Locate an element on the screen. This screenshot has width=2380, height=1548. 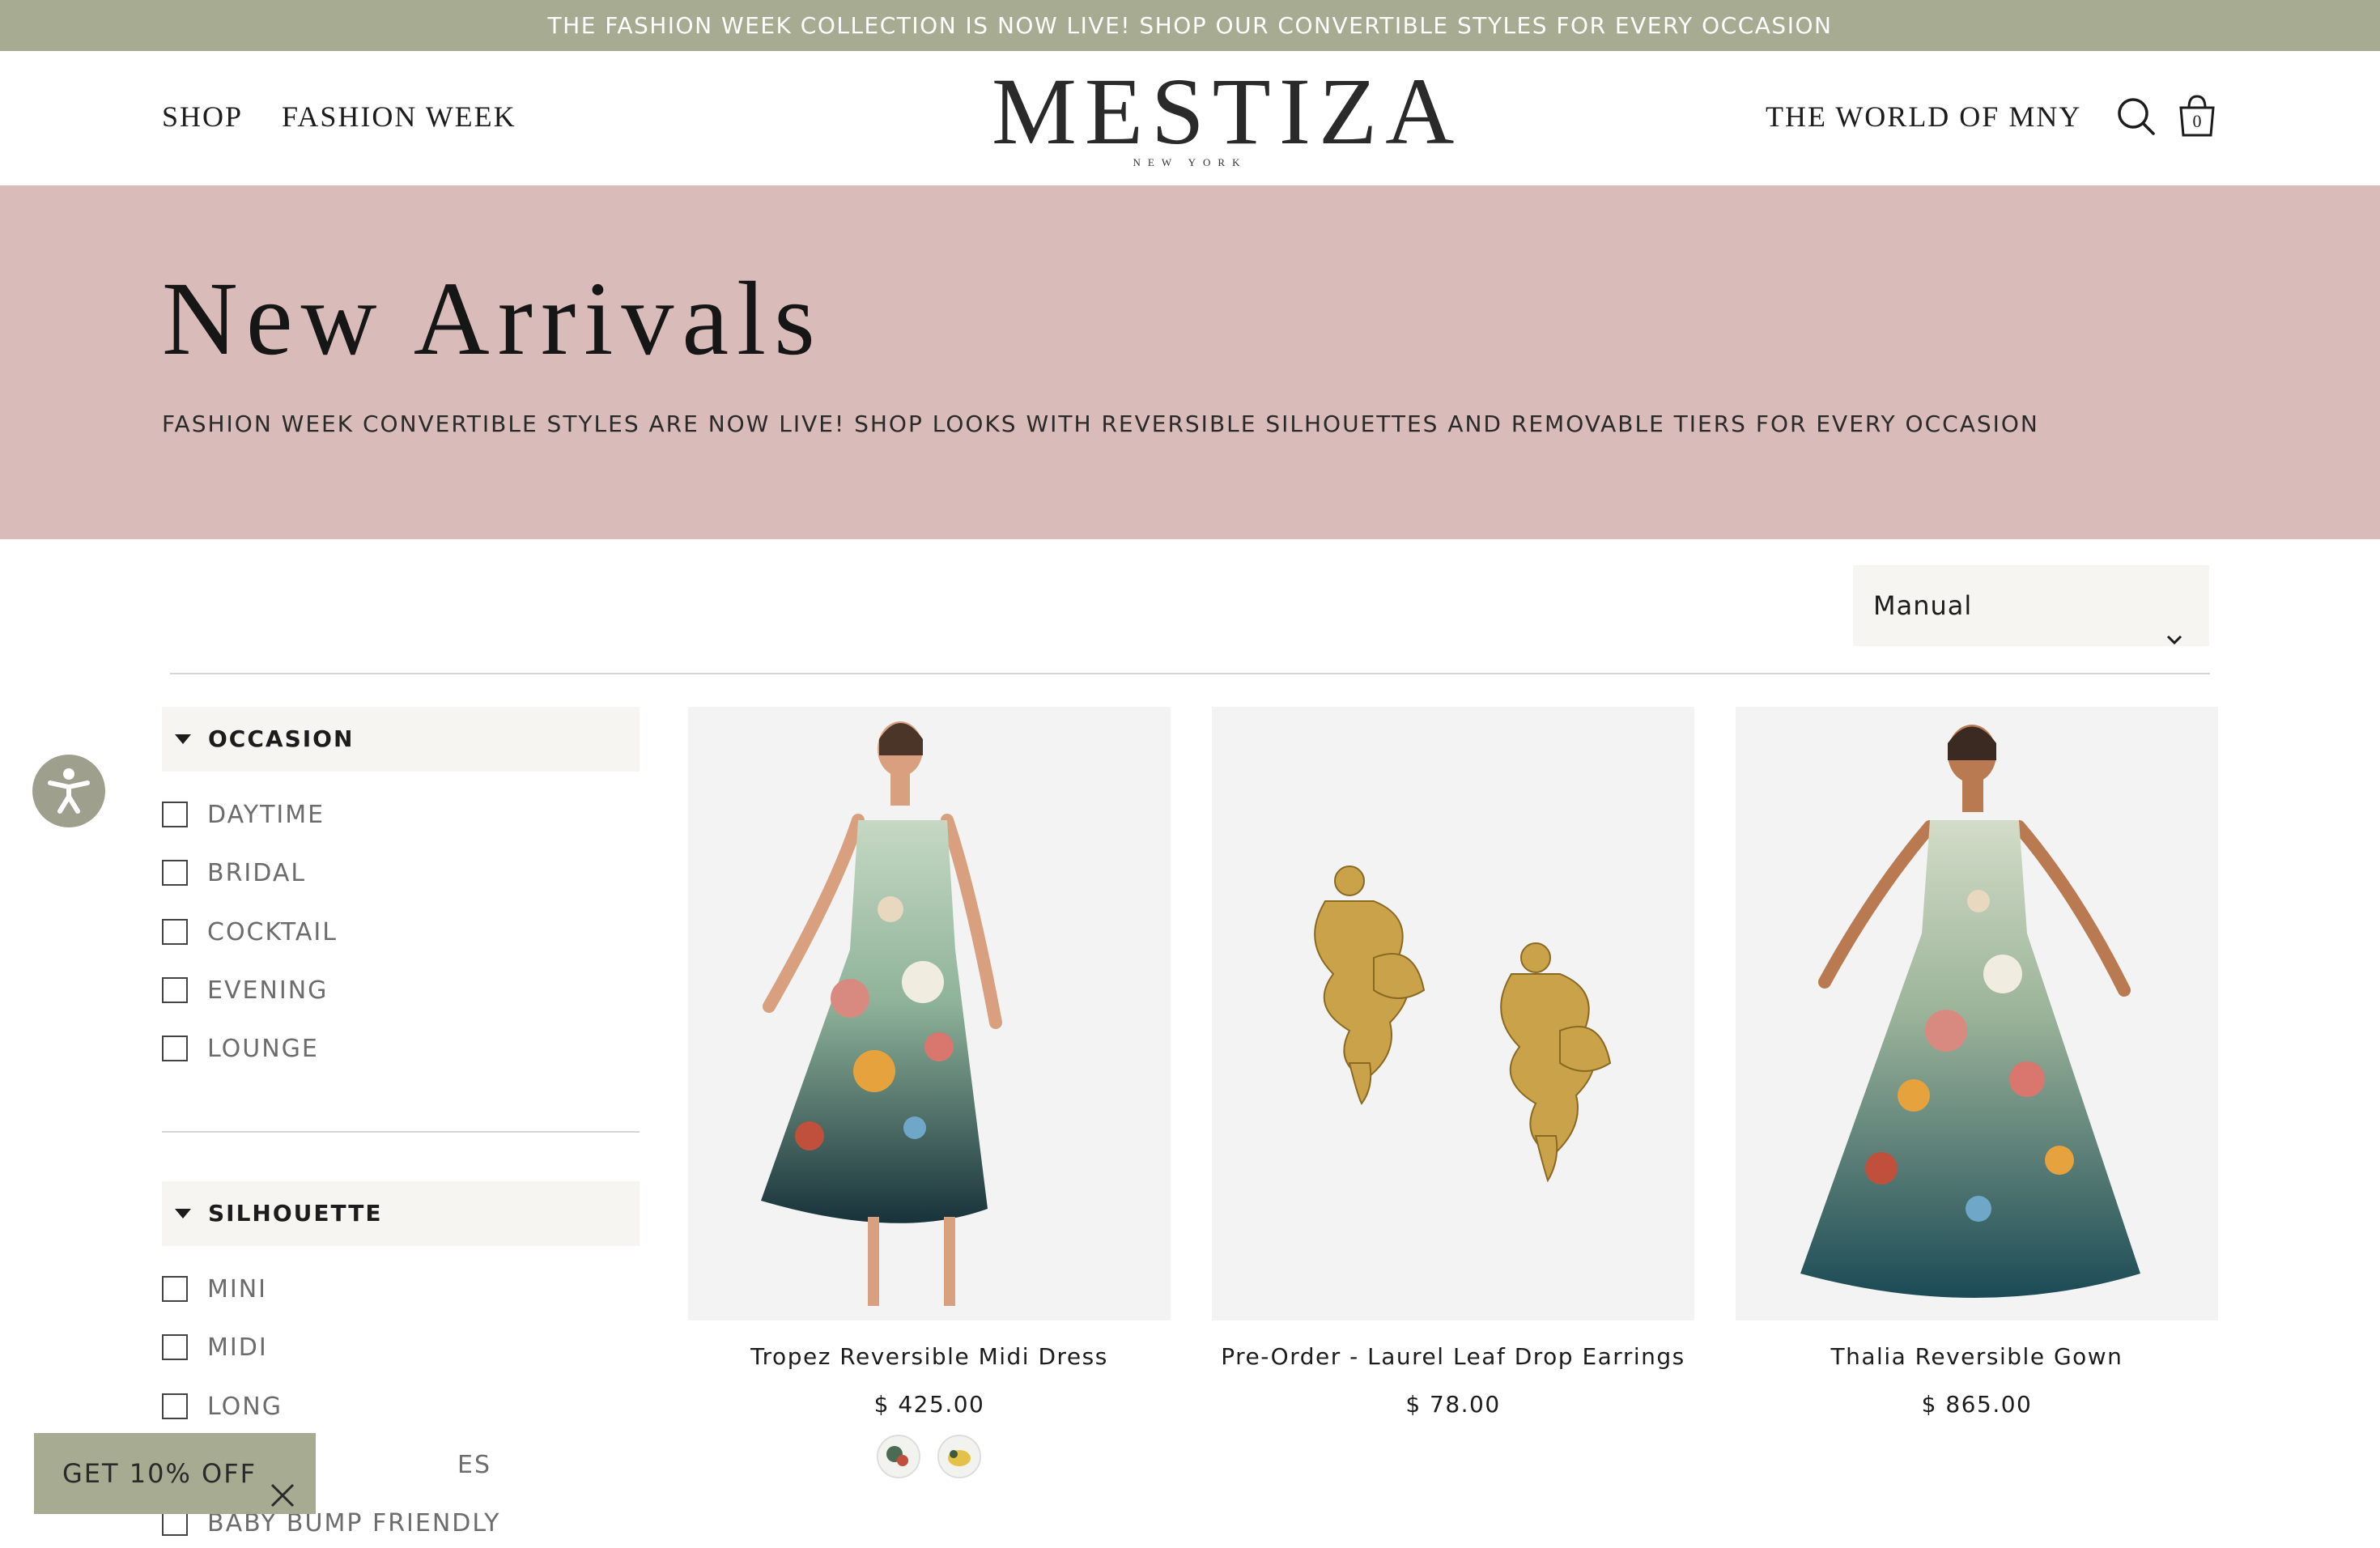
shopping-bag-icon: 0 is located at coordinates (2197, 115).